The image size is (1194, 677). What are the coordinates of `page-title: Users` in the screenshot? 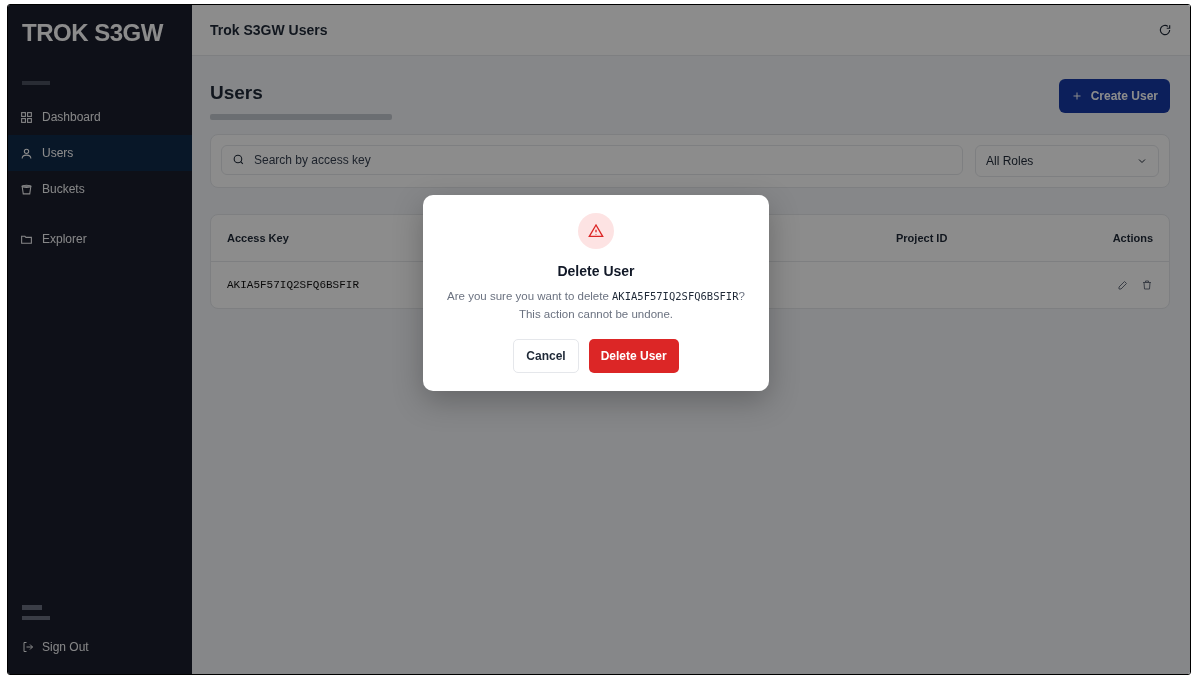 It's located at (237, 93).